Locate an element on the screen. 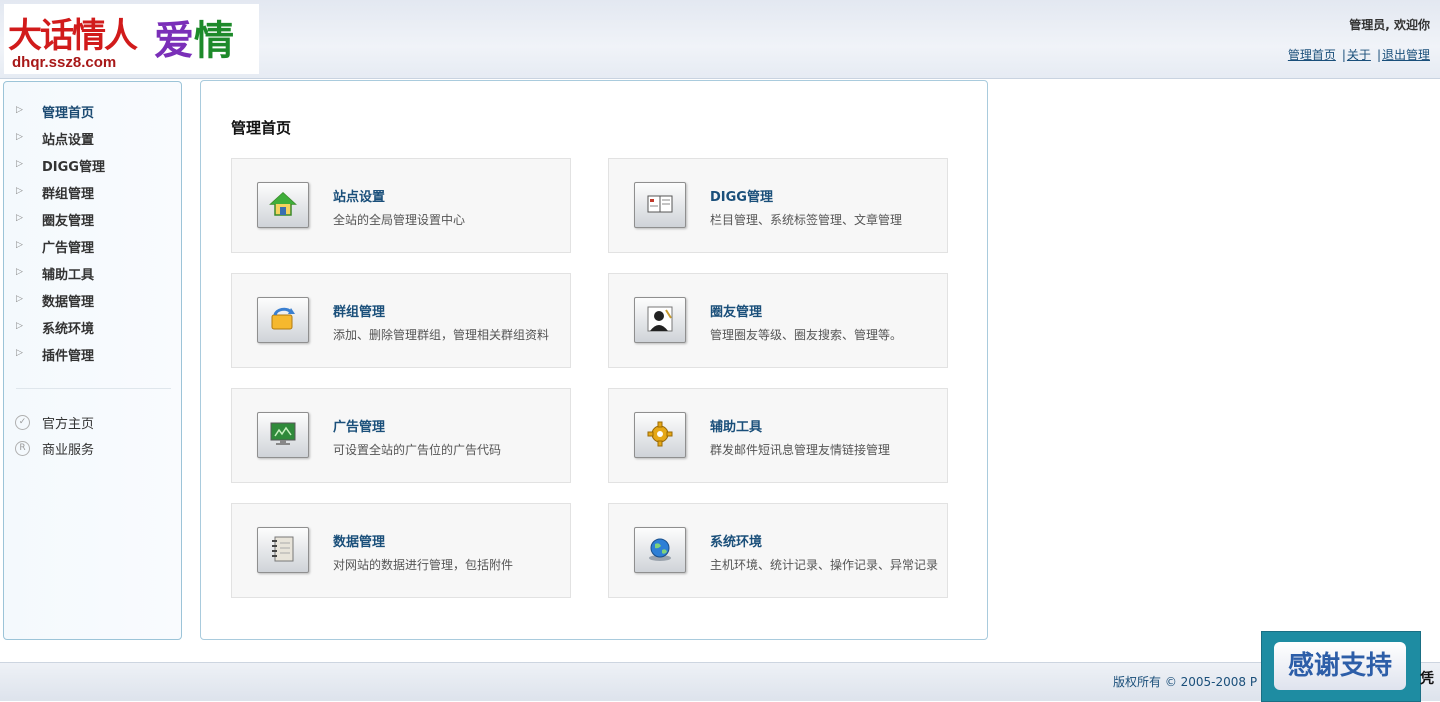 This screenshot has width=1440, height=702. link-about: 关于 is located at coordinates (1359, 55).